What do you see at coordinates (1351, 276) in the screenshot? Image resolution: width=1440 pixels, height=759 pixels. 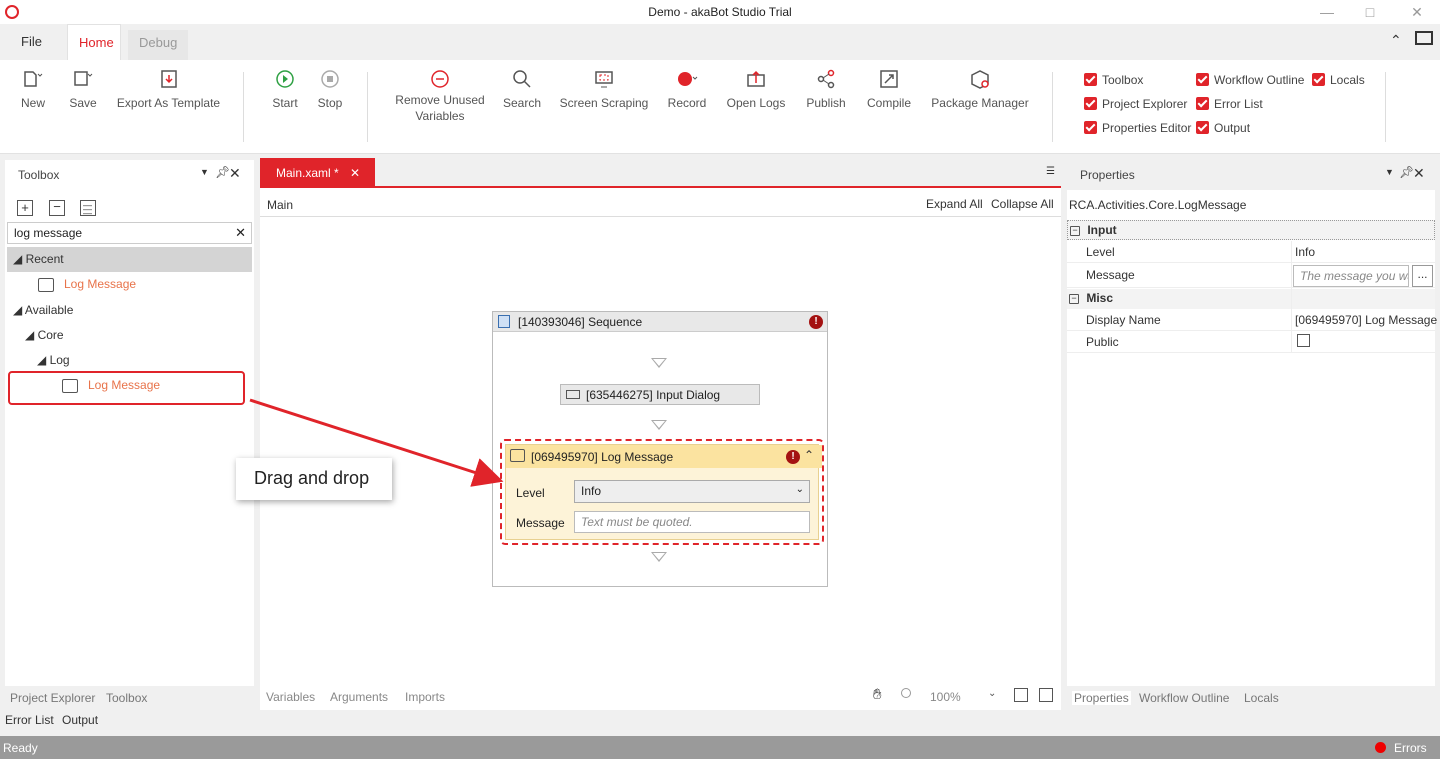 I see `prop-message-input: The message you wa` at bounding box center [1351, 276].